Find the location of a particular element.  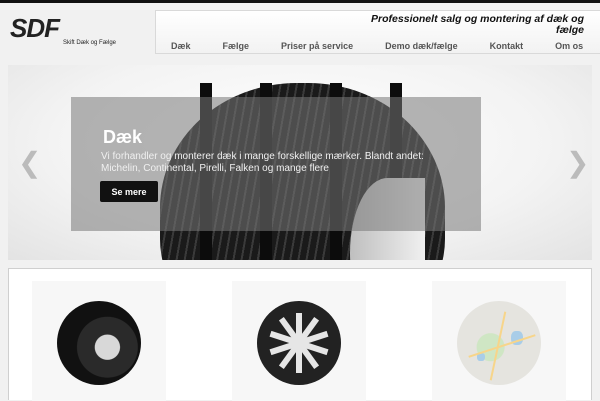

rim-image is located at coordinates (299, 343).